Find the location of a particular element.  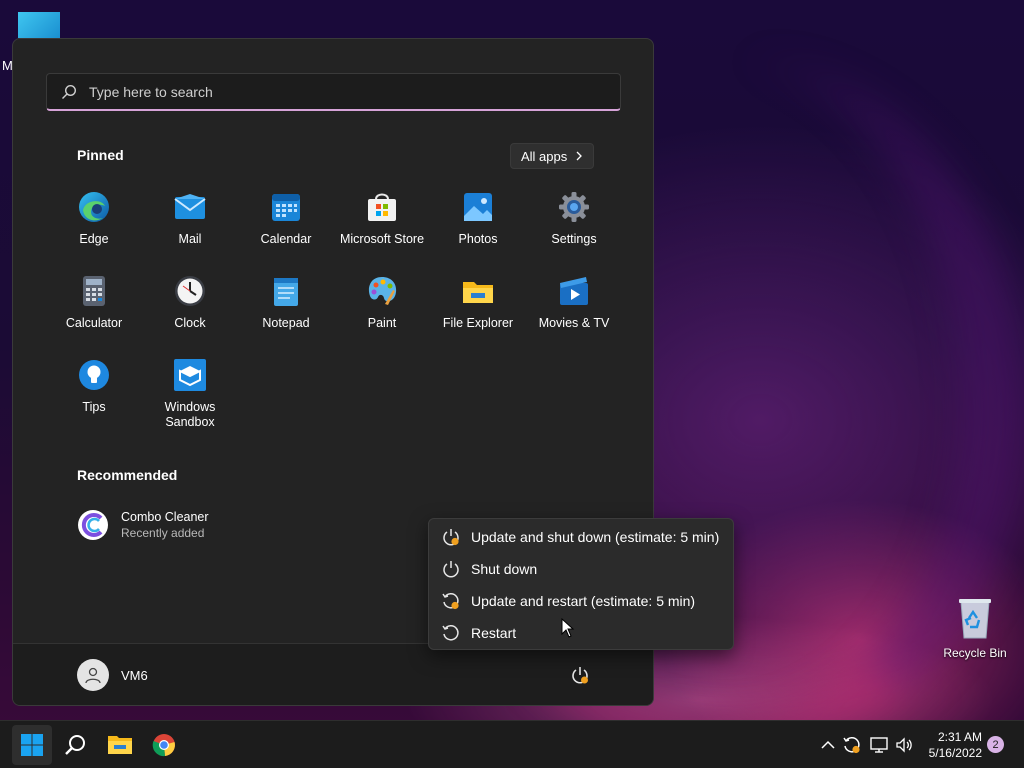

app-label: File Explorer is located at coordinates (478, 323).